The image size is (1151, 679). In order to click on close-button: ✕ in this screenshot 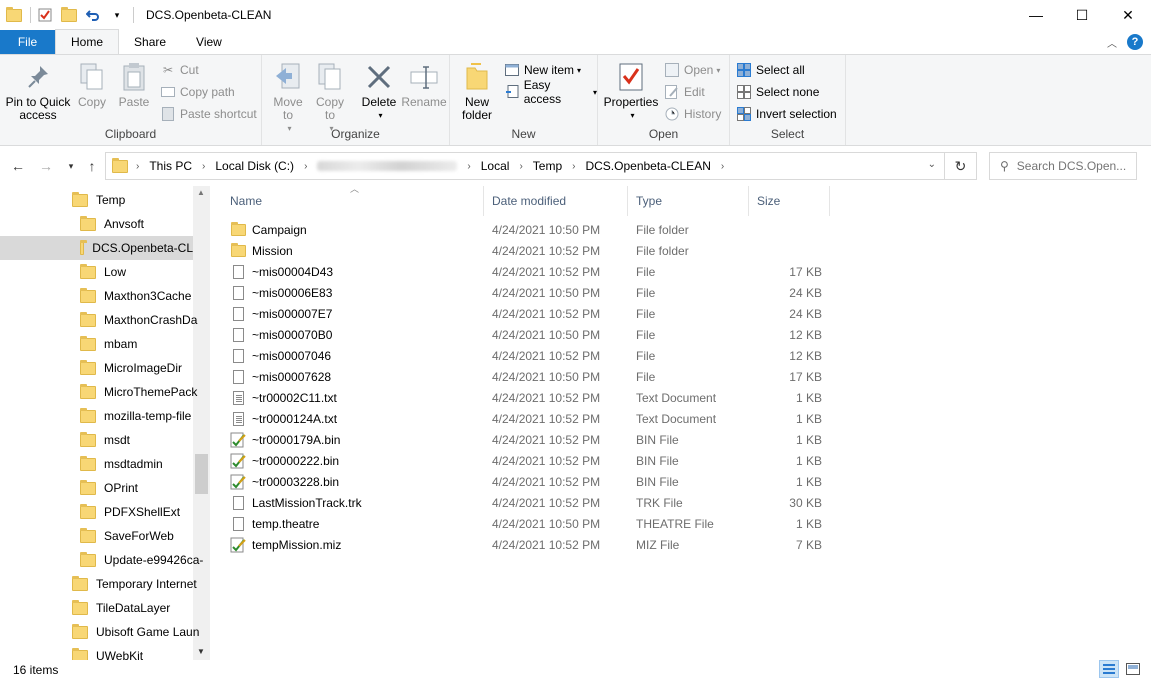, I will do `click(1128, 15)`.